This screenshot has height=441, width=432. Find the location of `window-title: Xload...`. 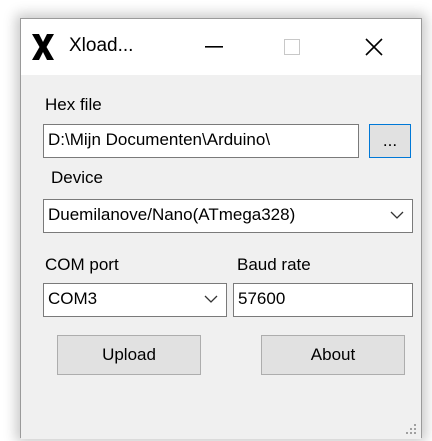

window-title: Xload... is located at coordinates (101, 45).